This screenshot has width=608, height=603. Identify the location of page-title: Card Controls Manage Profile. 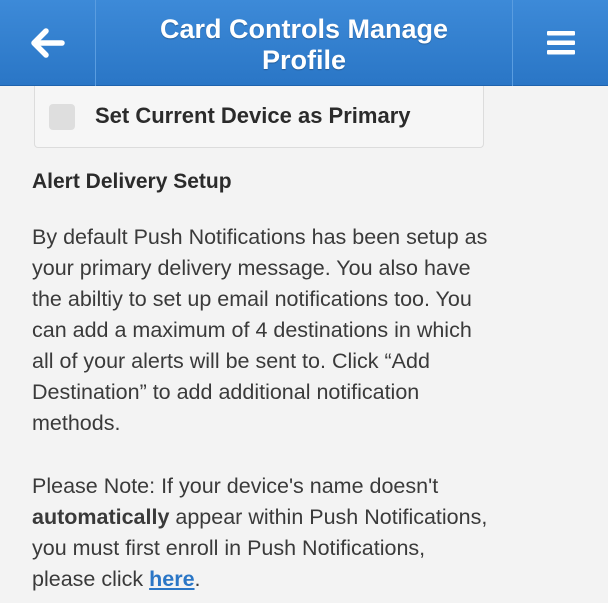
(304, 45).